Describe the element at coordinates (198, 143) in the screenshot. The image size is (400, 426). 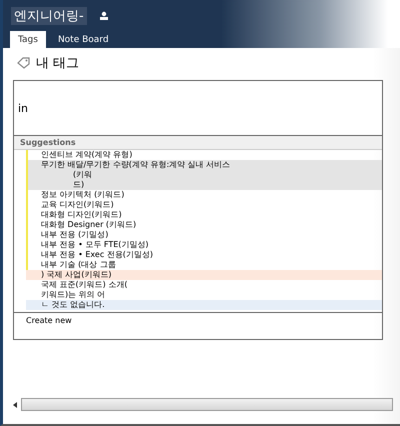
I see `suggestions-header: Suggestions` at that location.